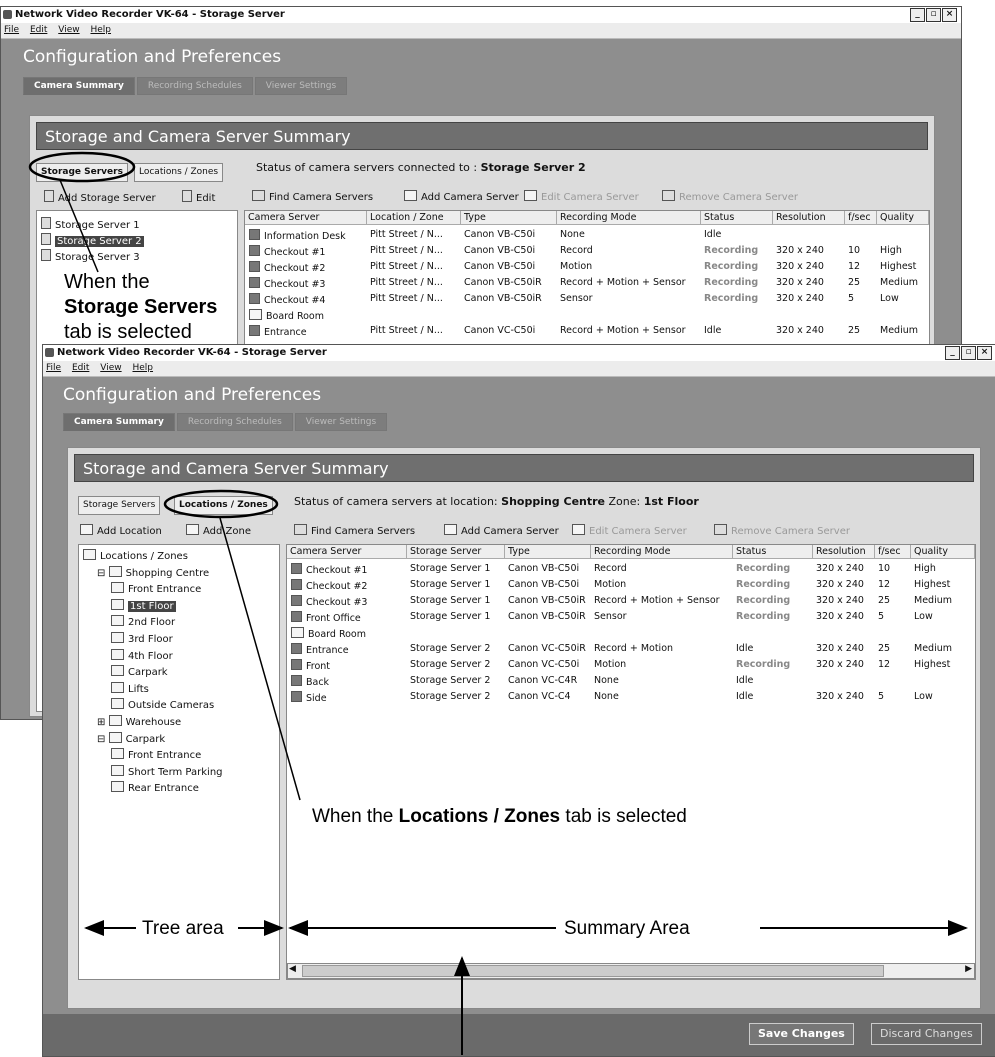  Describe the element at coordinates (143, 621) in the screenshot. I see `tree-item: 2nd Floor` at that location.